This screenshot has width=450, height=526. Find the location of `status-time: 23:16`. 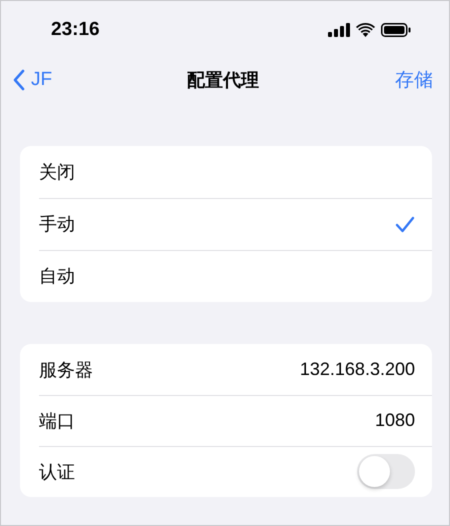

status-time: 23:16 is located at coordinates (75, 30).